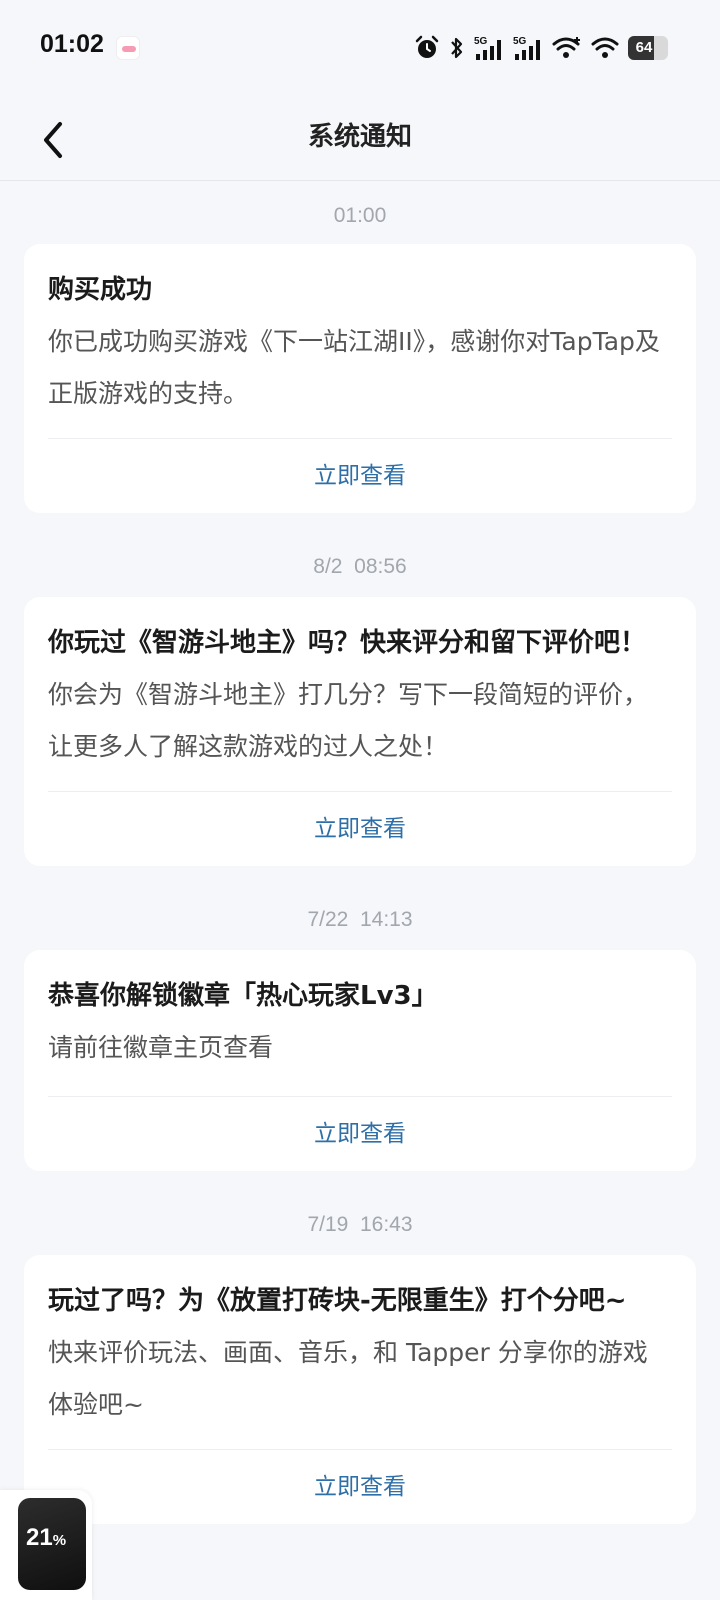  I want to click on notification-body: 快来评价玩法、画面、音乐，和 Tapper 分享你的游戏体验吧~, so click(348, 1378).